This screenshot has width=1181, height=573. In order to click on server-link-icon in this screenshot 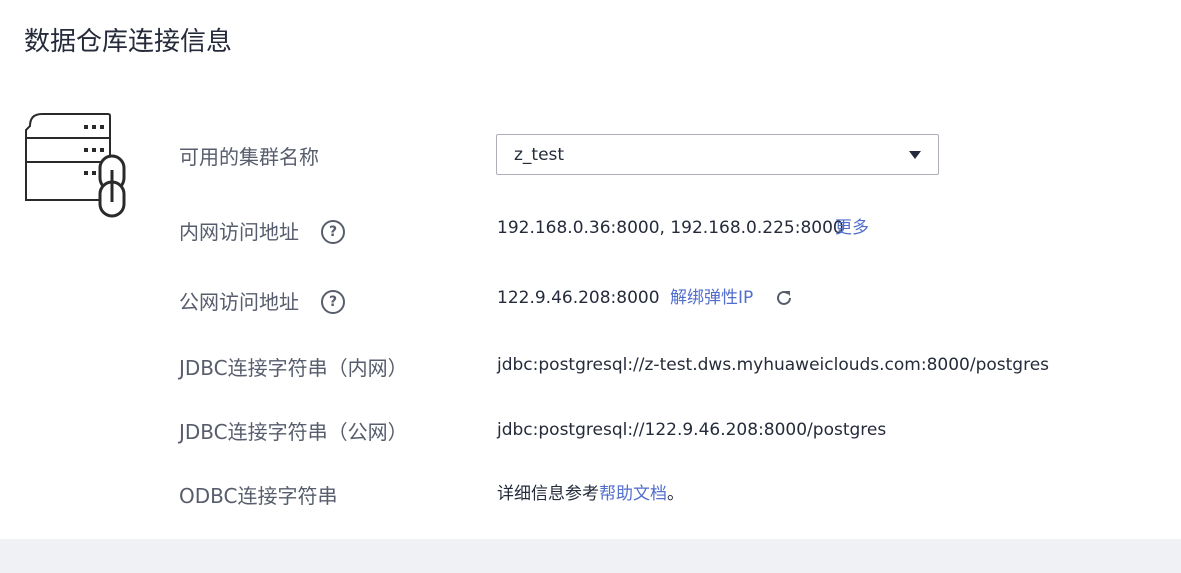, I will do `click(75, 165)`.